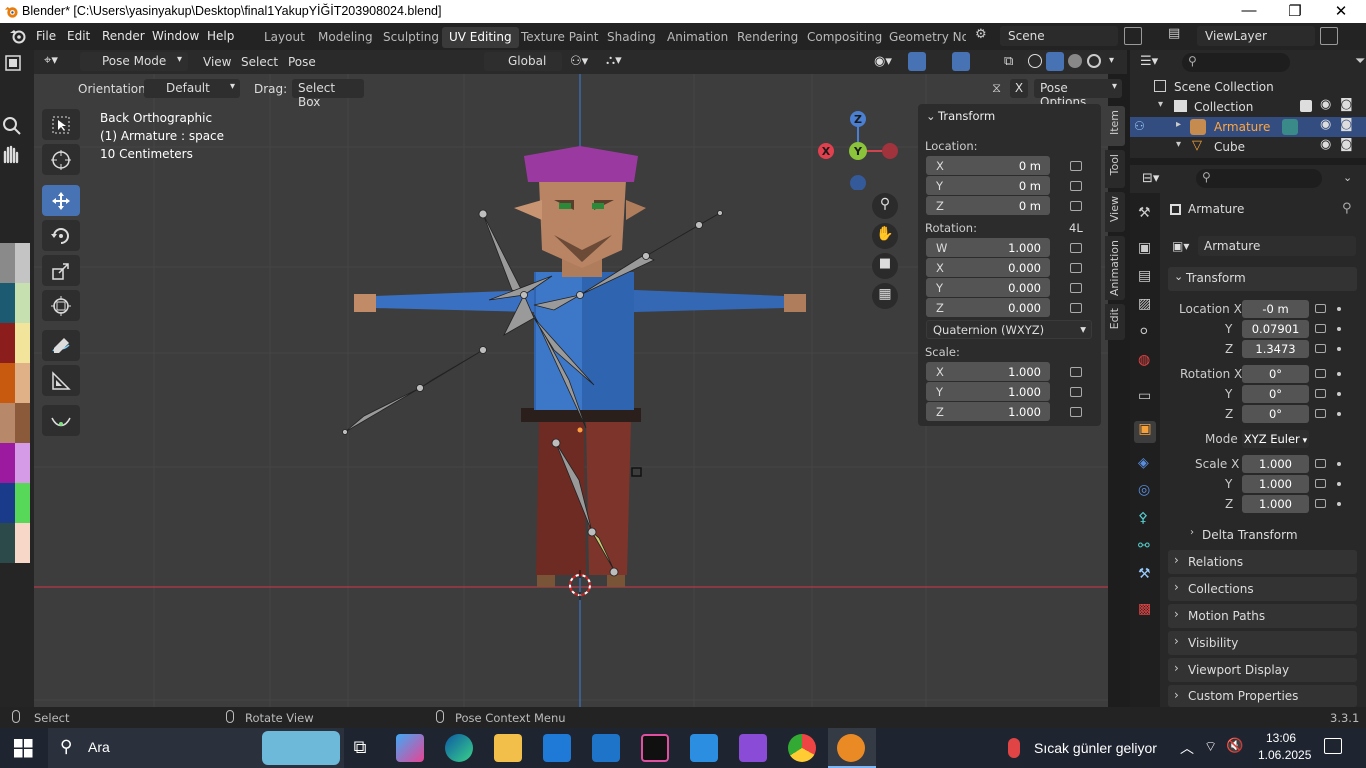 The image size is (1366, 768). I want to click on outliner-row-armature: ⚇ ▸ Armature ◉ ◙, so click(1248, 127).